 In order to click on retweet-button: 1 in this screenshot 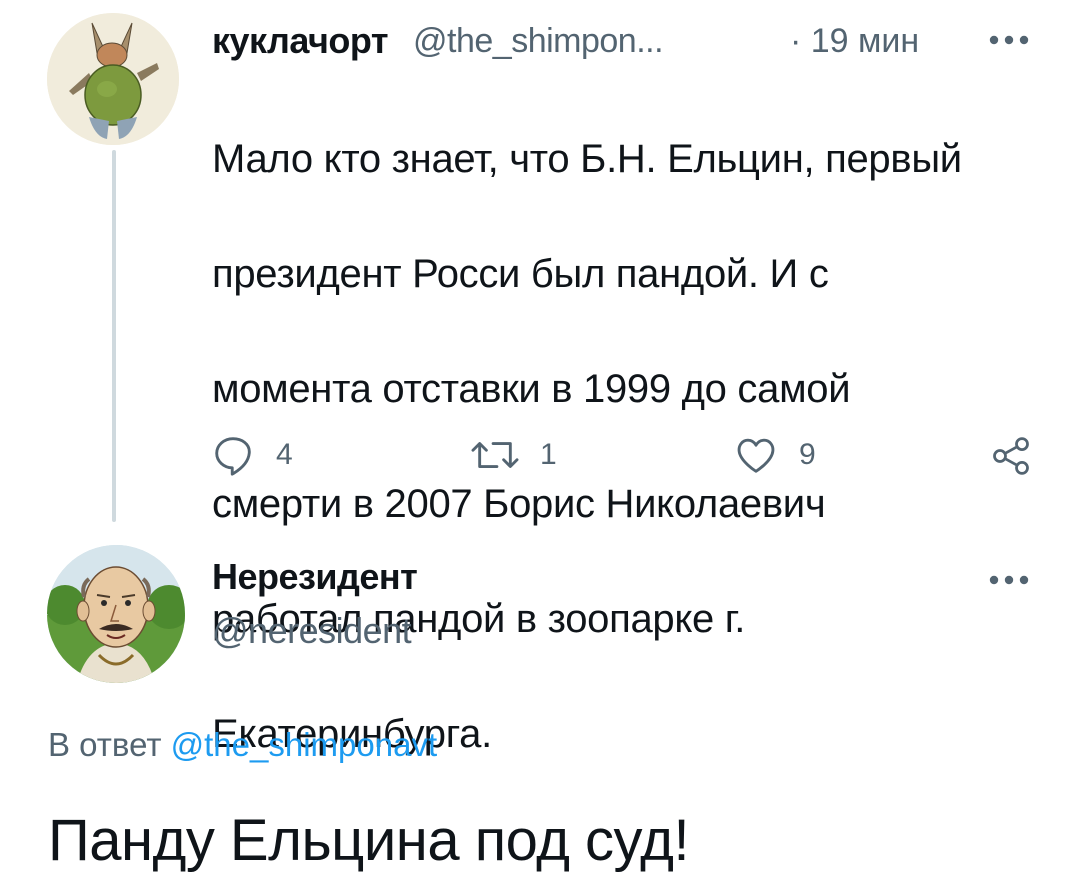, I will do `click(513, 455)`.